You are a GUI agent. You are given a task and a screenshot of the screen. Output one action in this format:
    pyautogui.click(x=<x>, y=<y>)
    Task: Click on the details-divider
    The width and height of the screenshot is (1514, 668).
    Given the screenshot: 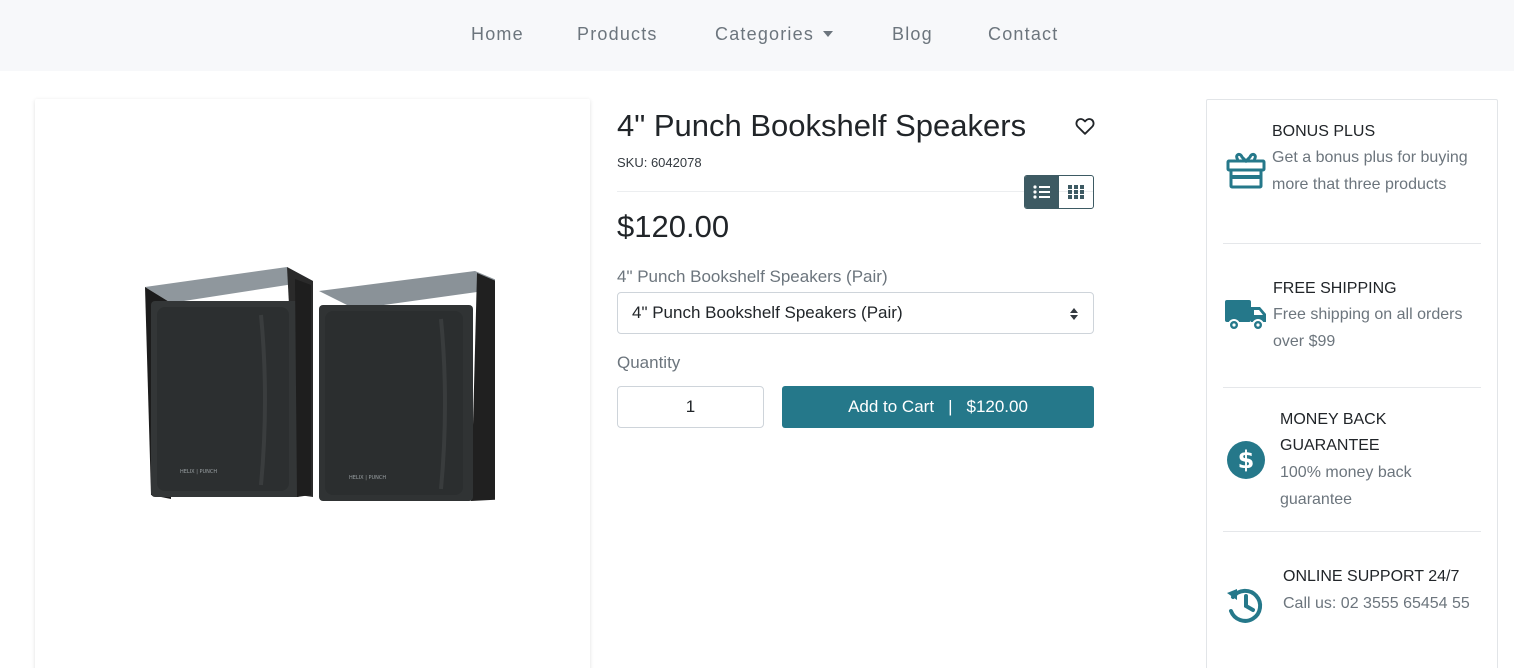 What is the action you would take?
    pyautogui.click(x=855, y=191)
    